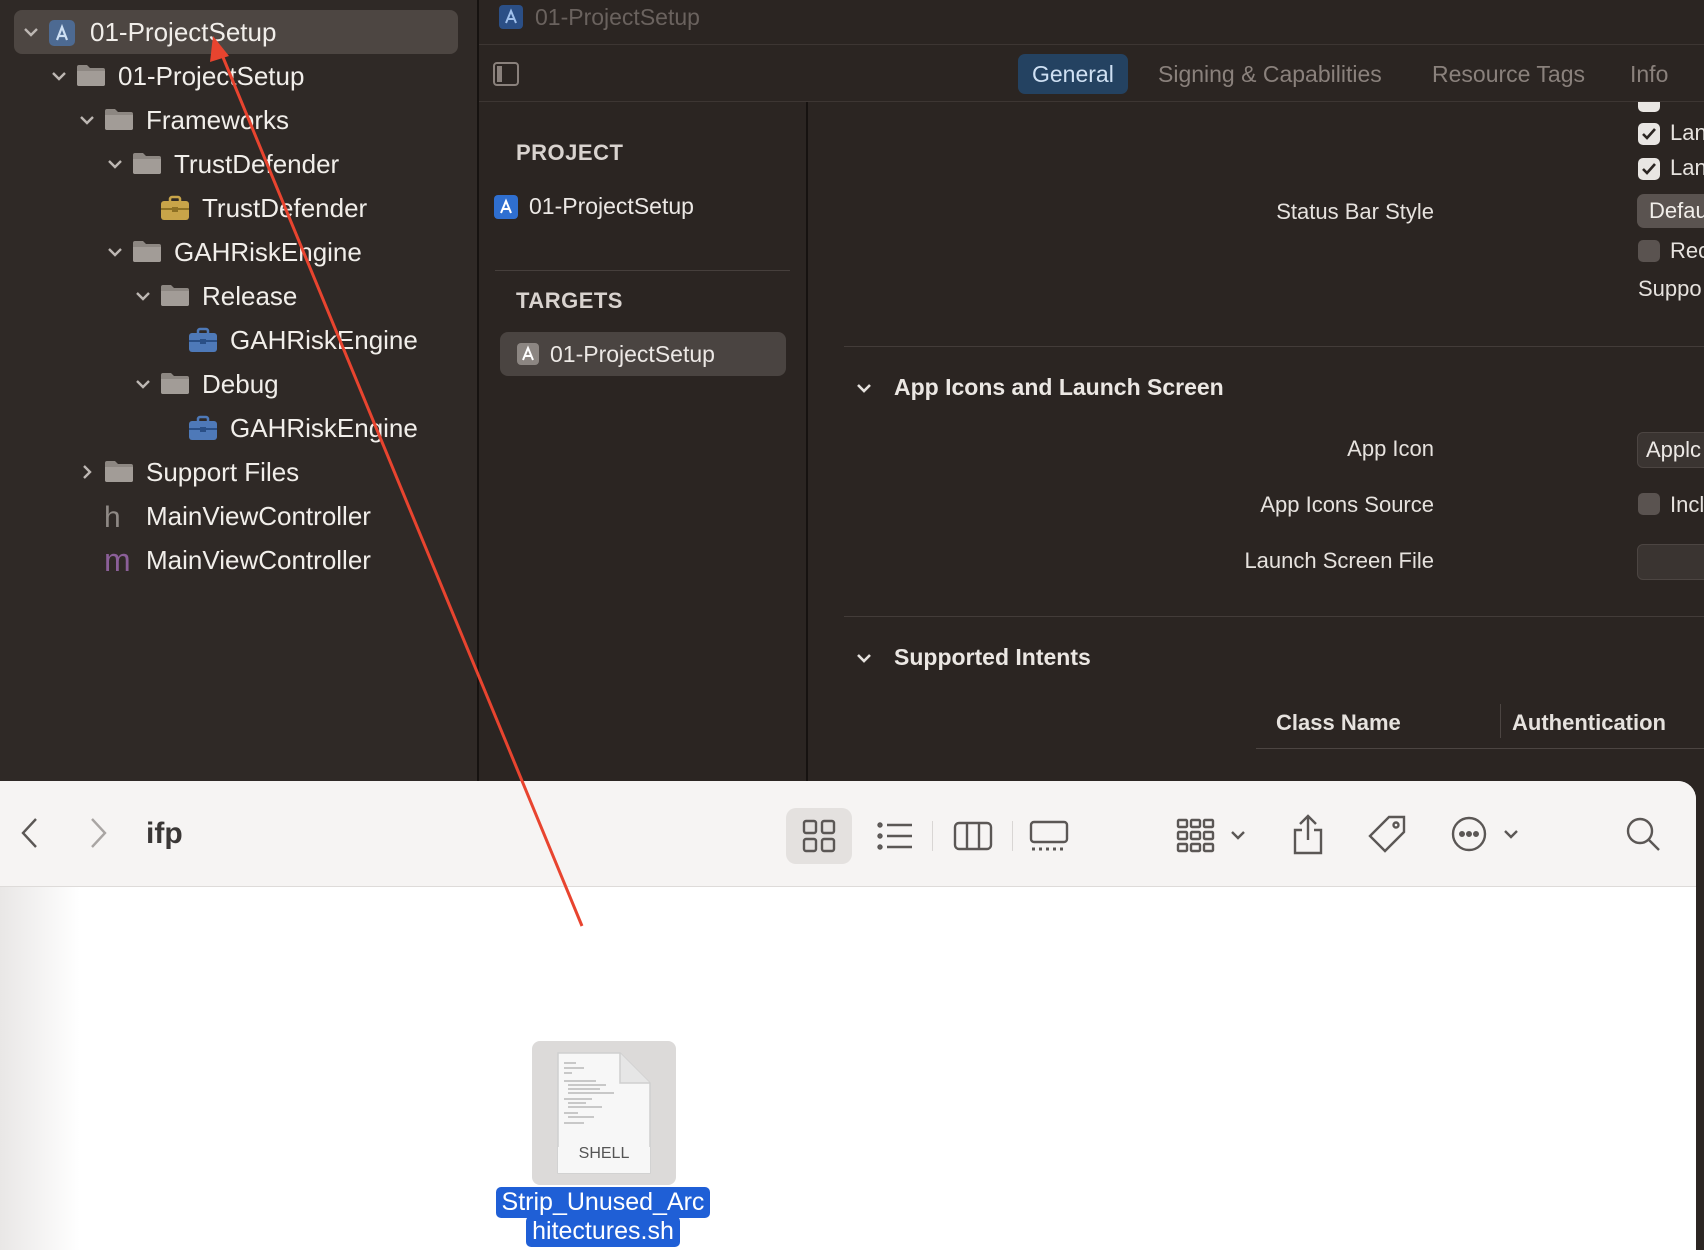 This screenshot has height=1250, width=1704. Describe the element at coordinates (1676, 210) in the screenshot. I see `status-bar-style-value: Defau` at that location.